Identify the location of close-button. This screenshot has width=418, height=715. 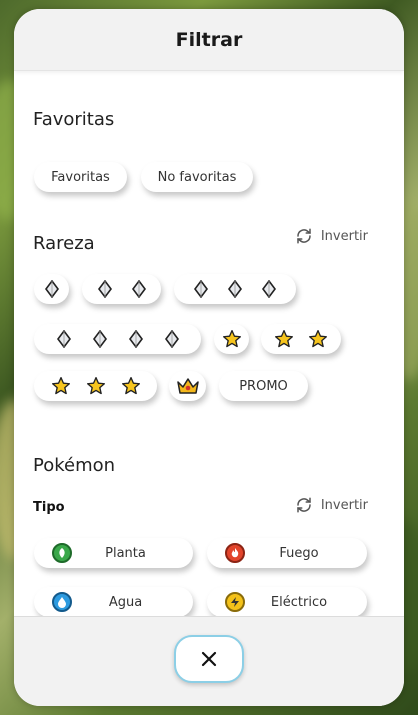
(209, 658).